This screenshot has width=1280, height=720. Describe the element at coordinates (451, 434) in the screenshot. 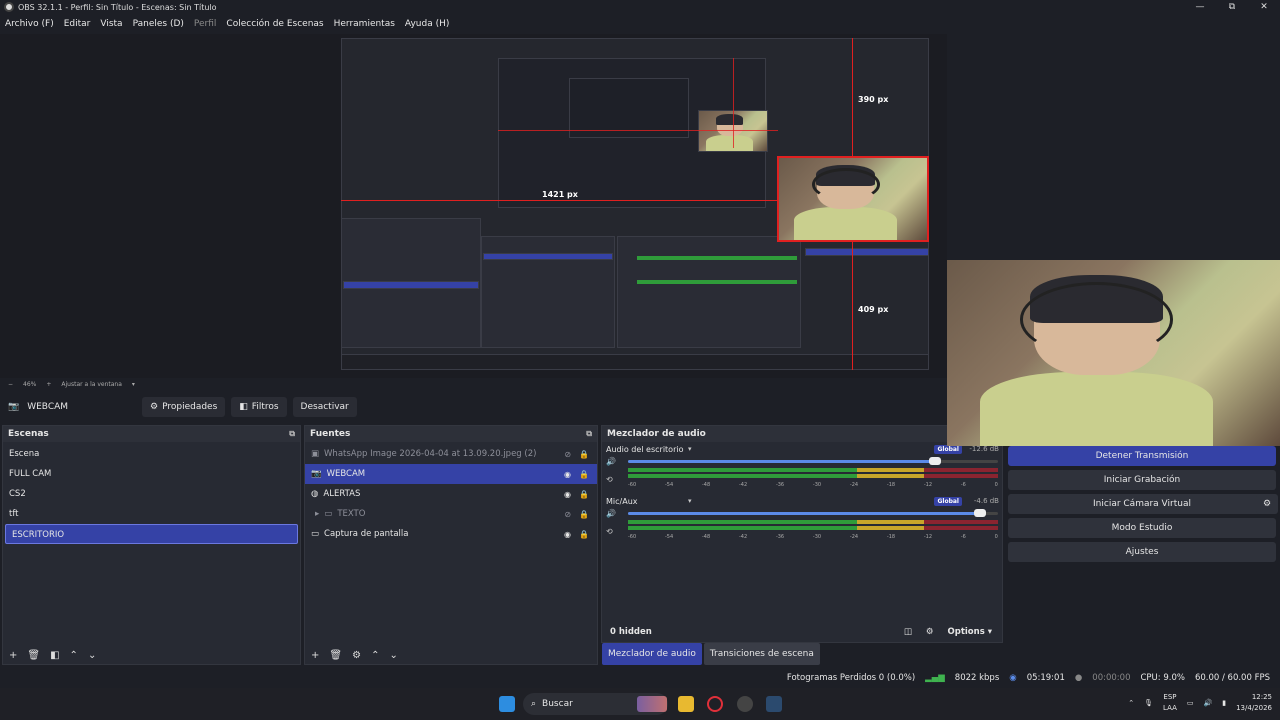

I see `sources-header: Fuentes ⧉` at that location.